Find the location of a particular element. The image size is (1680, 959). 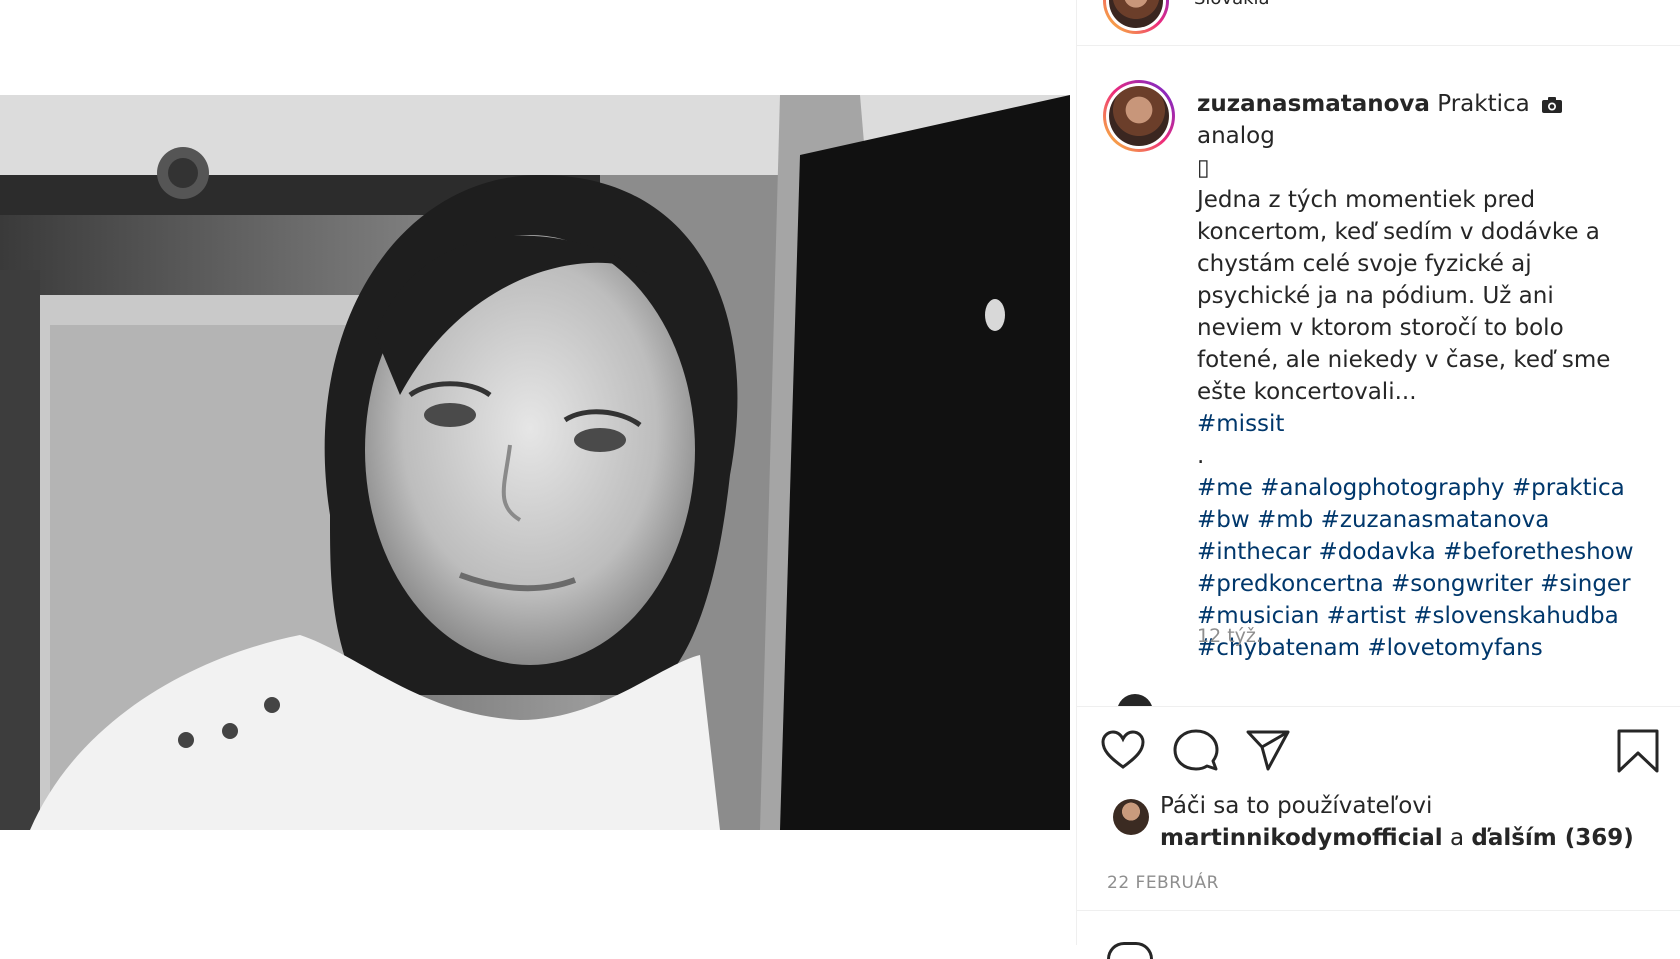

comment-icon is located at coordinates (1196, 751).